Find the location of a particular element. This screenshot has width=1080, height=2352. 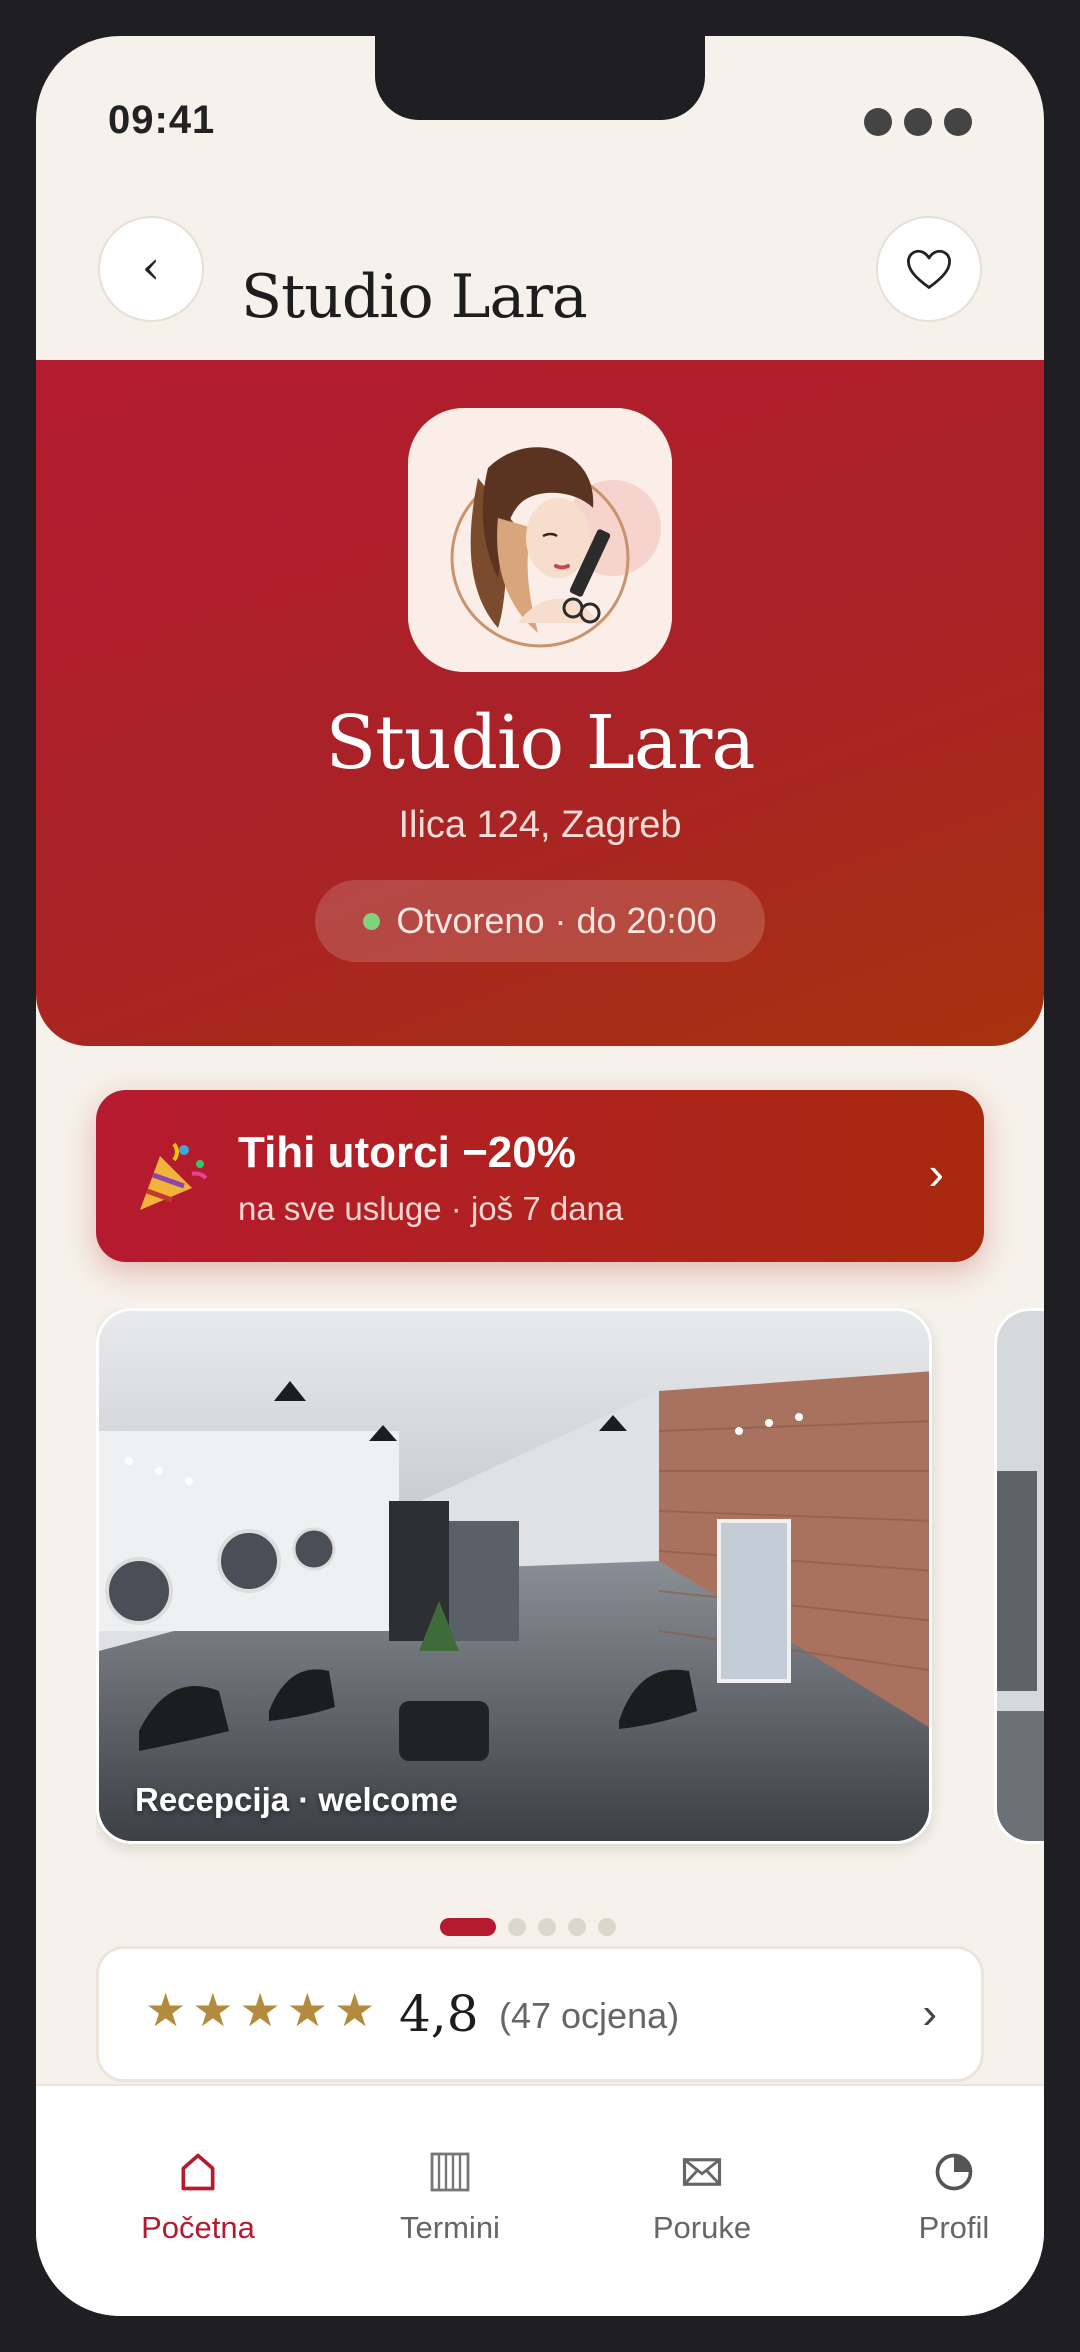

tab-profil: Profil is located at coordinates (944, 2194).